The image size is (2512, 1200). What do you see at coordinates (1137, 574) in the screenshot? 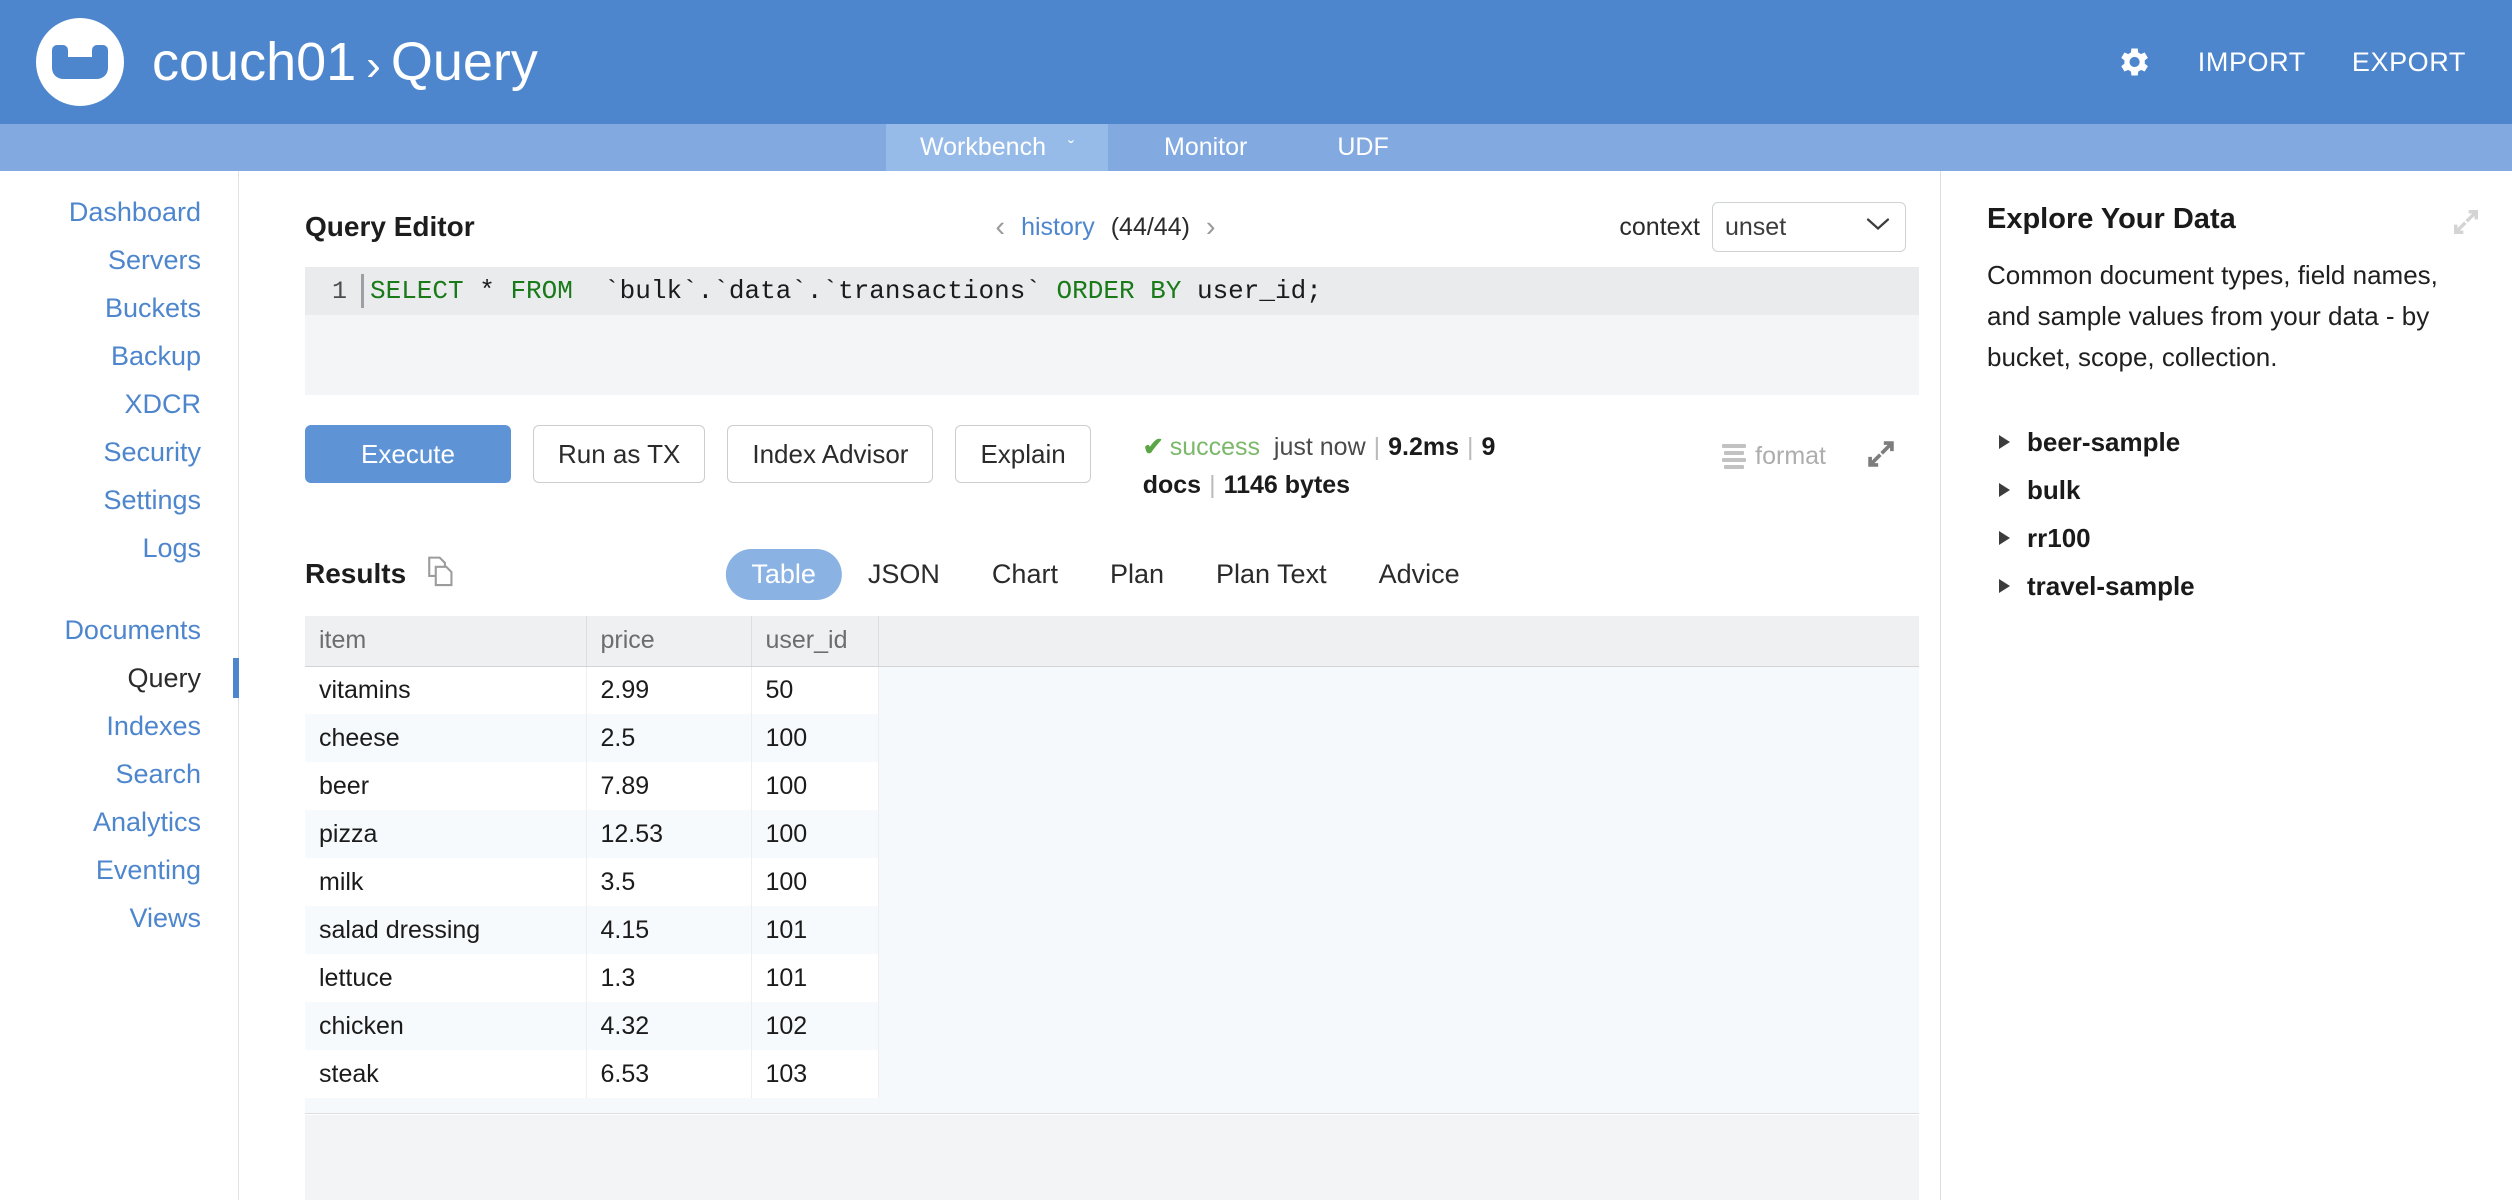
I see `tab-plan: Plan` at bounding box center [1137, 574].